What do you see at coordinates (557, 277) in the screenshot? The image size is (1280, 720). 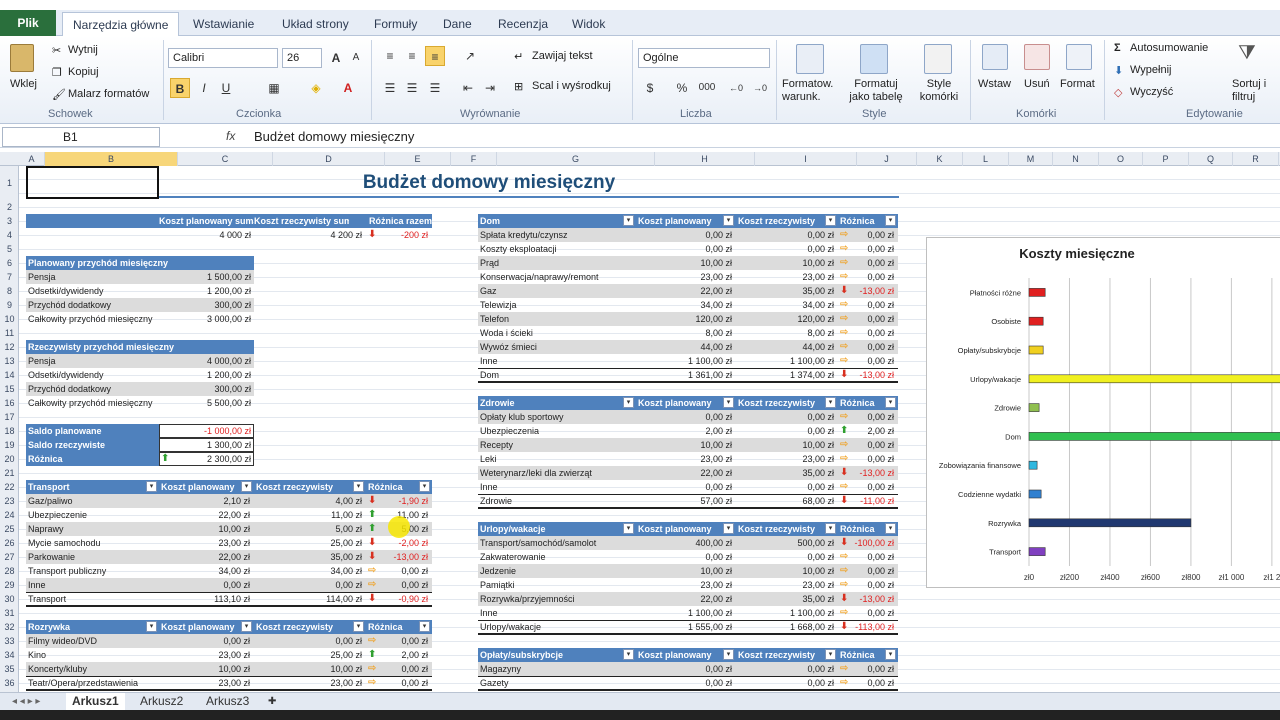 I see `home-item: Konserwacja/naprawy/remont` at bounding box center [557, 277].